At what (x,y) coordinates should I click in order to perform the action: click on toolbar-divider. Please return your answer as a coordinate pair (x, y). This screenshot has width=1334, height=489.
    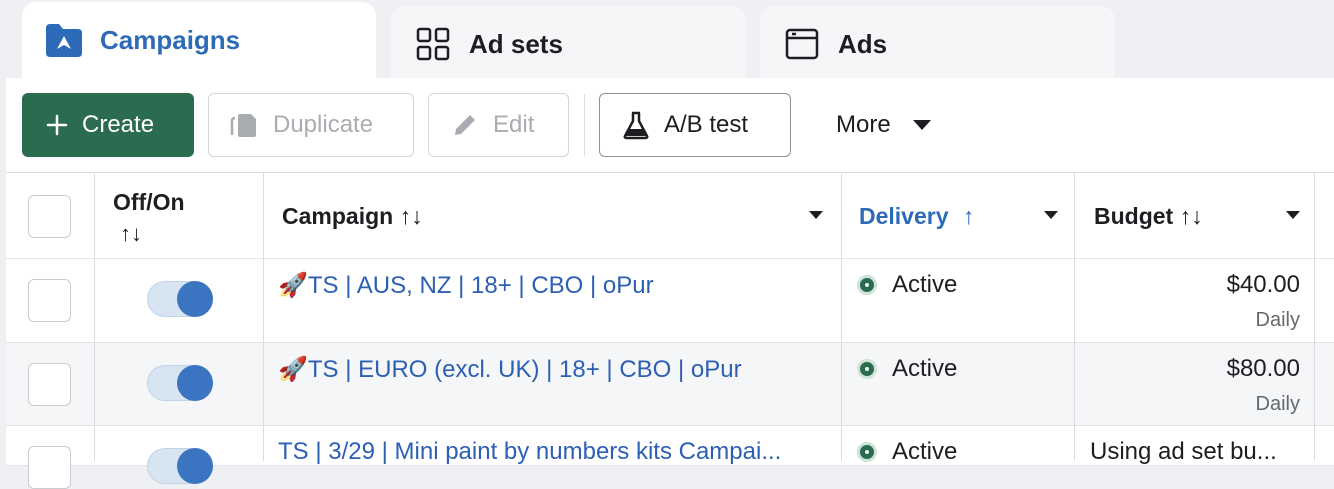
    Looking at the image, I should click on (584, 125).